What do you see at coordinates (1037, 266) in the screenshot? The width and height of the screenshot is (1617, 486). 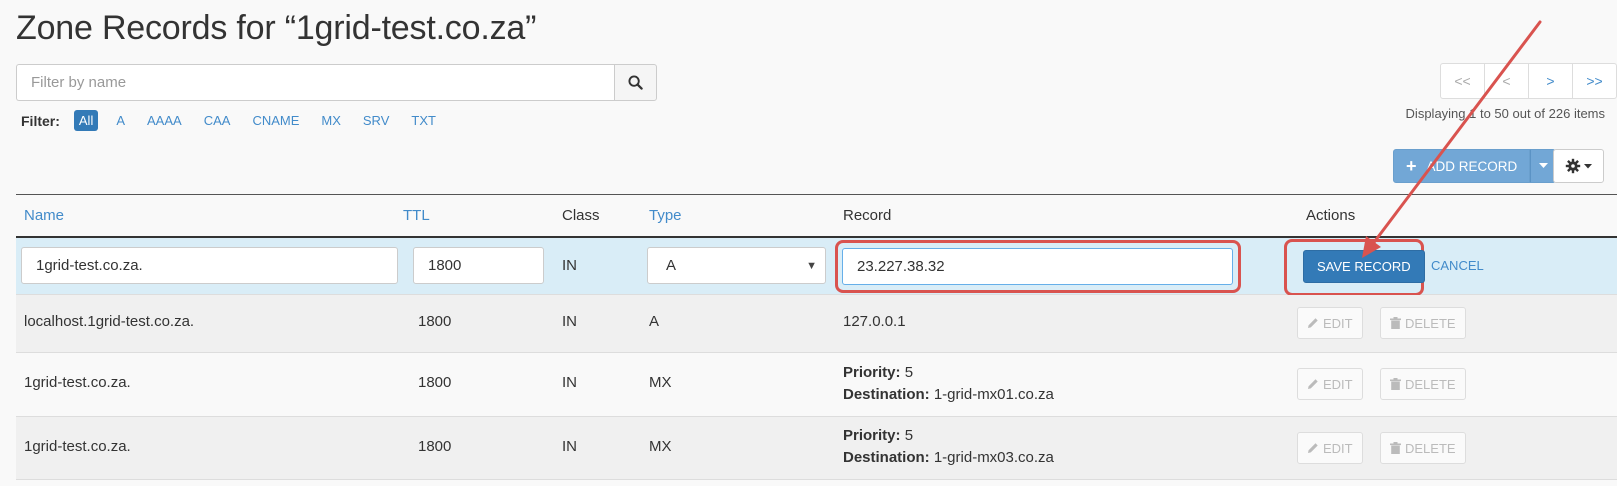 I see `record-field` at bounding box center [1037, 266].